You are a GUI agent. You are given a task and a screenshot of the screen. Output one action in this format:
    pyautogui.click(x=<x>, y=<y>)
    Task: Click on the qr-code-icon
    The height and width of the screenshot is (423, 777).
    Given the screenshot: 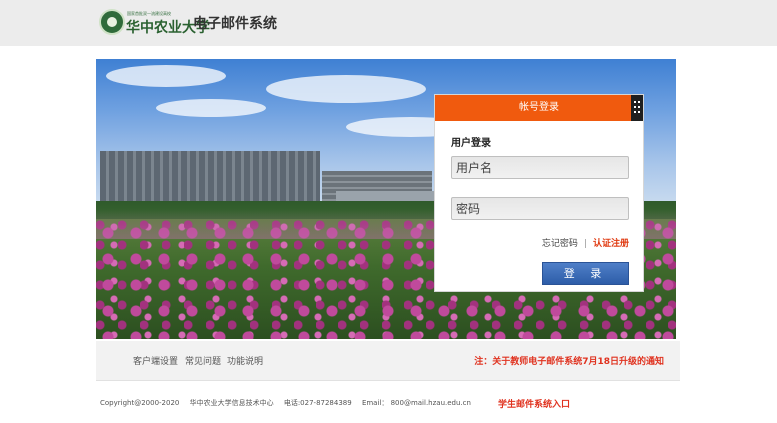 What is the action you would take?
    pyautogui.click(x=637, y=108)
    